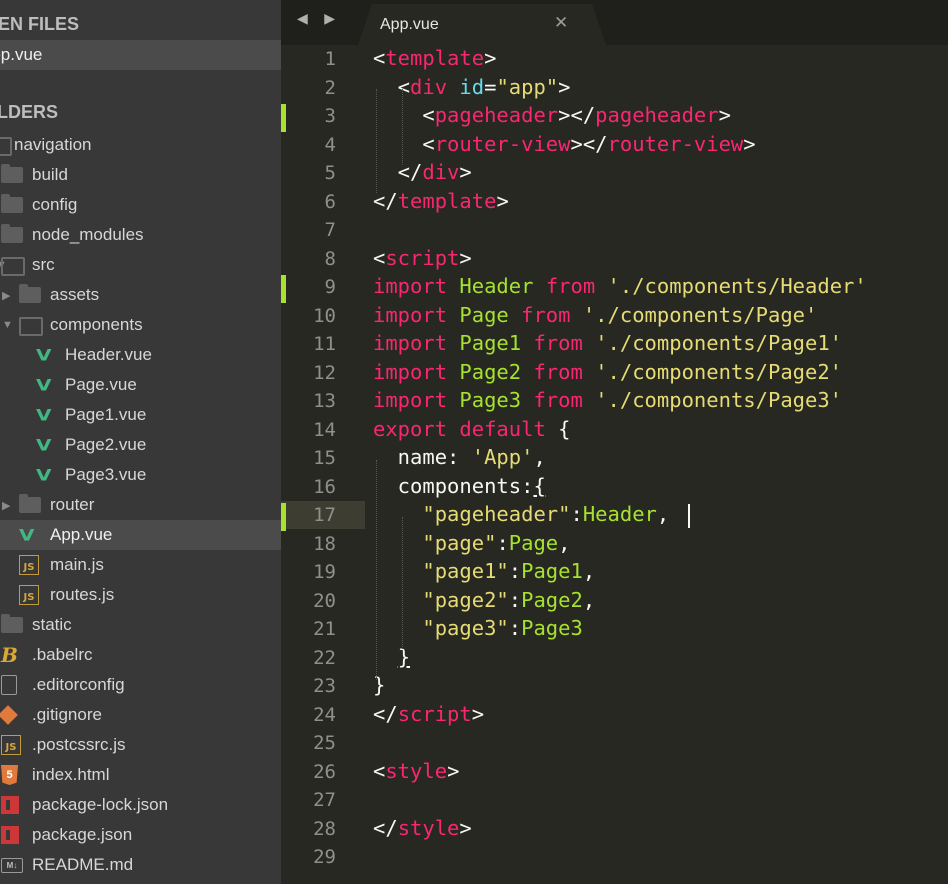 Image resolution: width=948 pixels, height=884 pixels. Describe the element at coordinates (140, 145) in the screenshot. I see `tree-item-navigation: navigation` at that location.